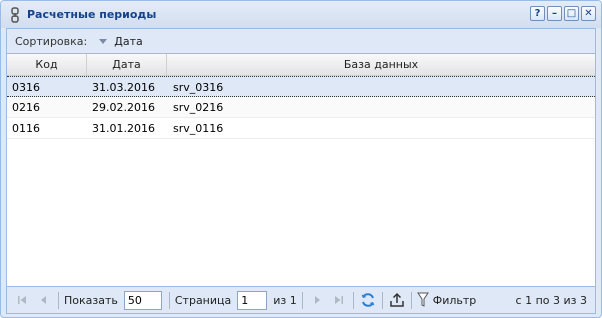  Describe the element at coordinates (123, 128) in the screenshot. I see `cell-date: 31.01.2016` at that location.